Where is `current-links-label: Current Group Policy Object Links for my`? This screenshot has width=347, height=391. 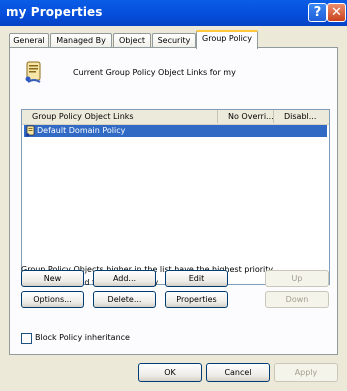 current-links-label: Current Group Policy Object Links for my is located at coordinates (154, 72).